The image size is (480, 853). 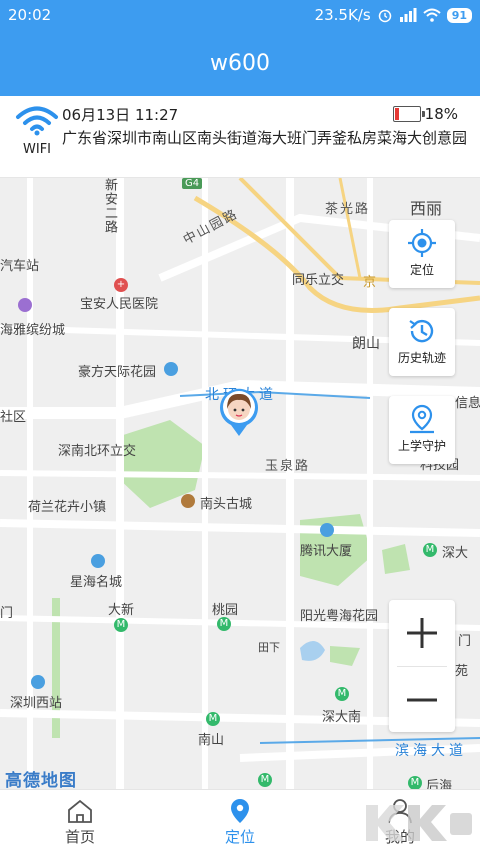 I want to click on map-label-houhai: 后海, so click(x=439, y=784).